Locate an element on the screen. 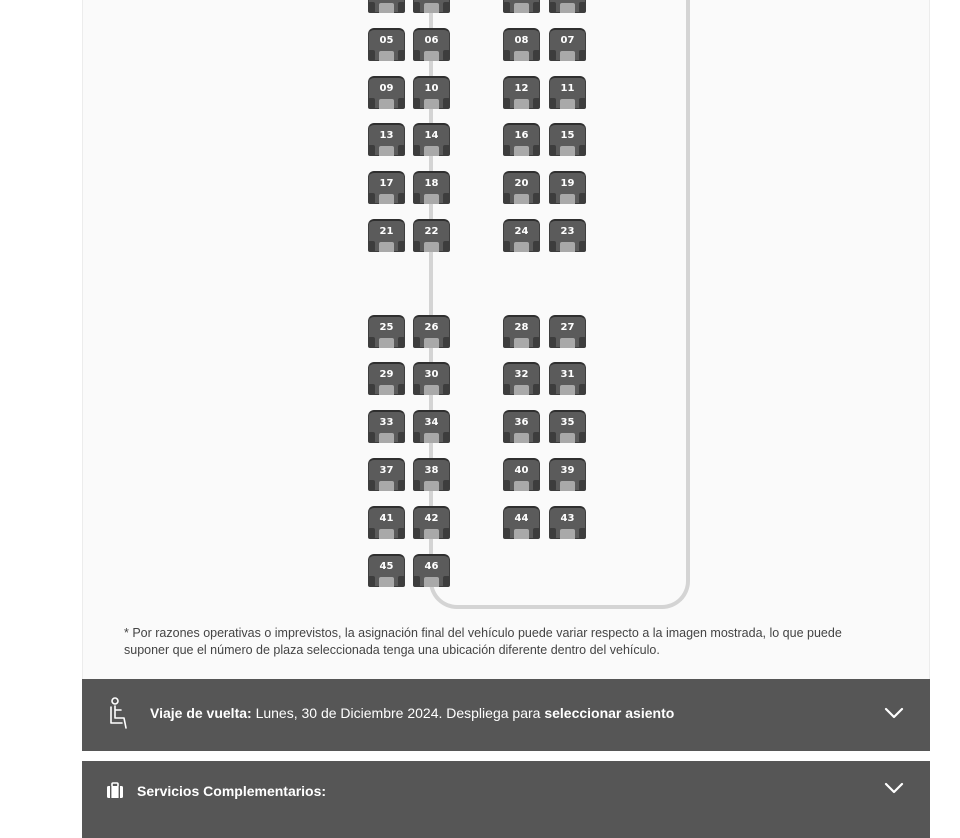 This screenshot has width=960, height=838. seat-number: 34 is located at coordinates (431, 422).